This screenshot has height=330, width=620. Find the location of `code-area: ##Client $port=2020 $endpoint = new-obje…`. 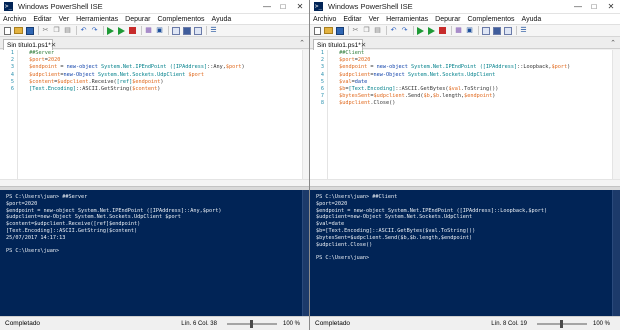

code-area: ##Client $port=2020 $endpoint = new-obje… is located at coordinates (473, 79).